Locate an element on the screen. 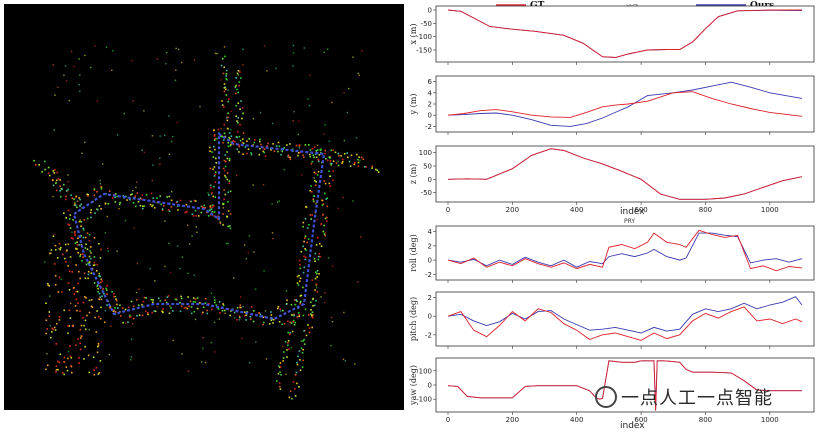 The image size is (820, 435). yaw-ytick-label: 0 is located at coordinates (430, 386).